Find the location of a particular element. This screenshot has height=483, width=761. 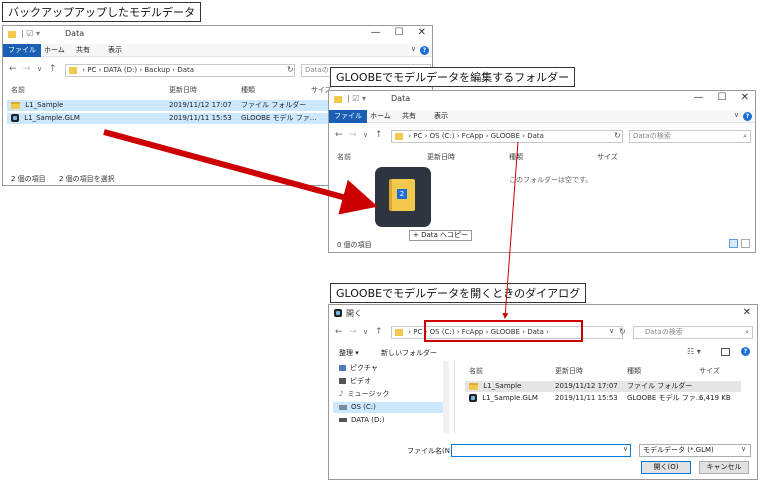

filename-input is located at coordinates (541, 450).